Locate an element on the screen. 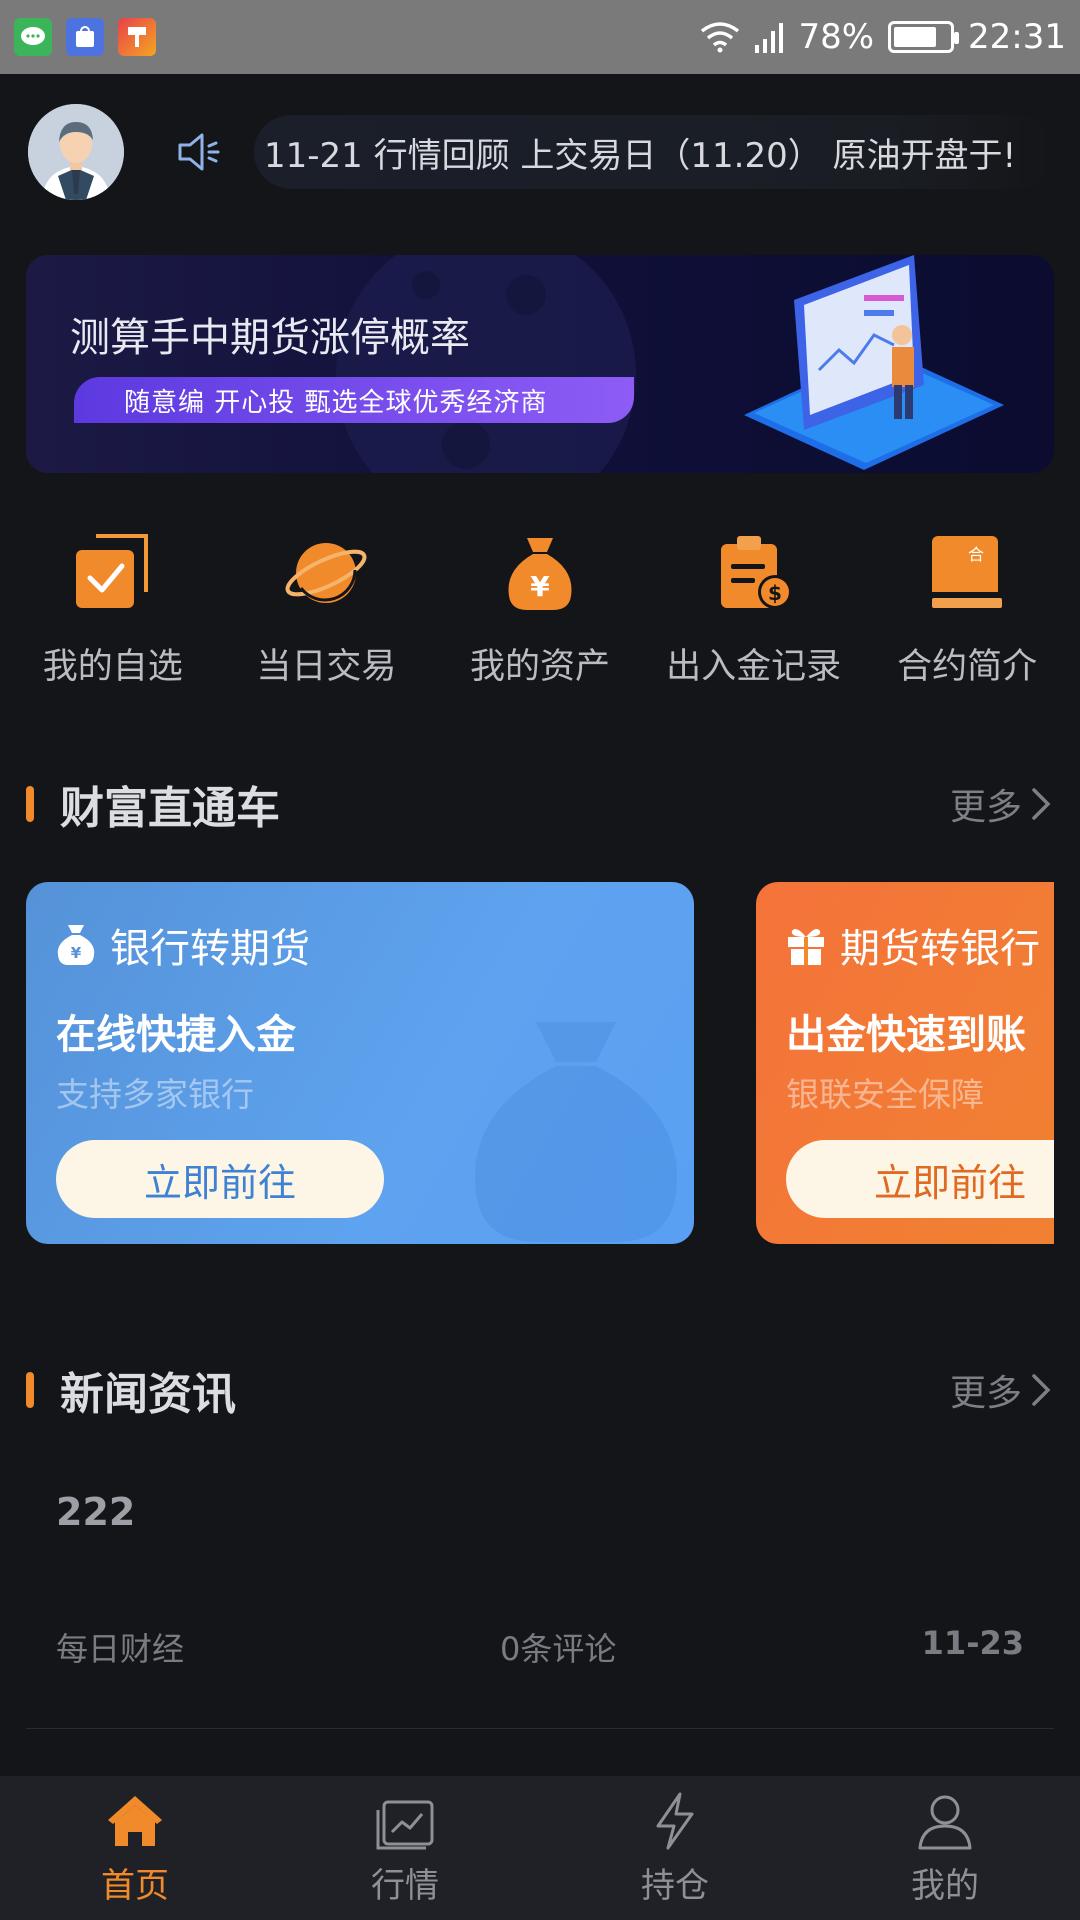 This screenshot has width=1080, height=1920. tab-market: 行情 is located at coordinates (405, 1848).